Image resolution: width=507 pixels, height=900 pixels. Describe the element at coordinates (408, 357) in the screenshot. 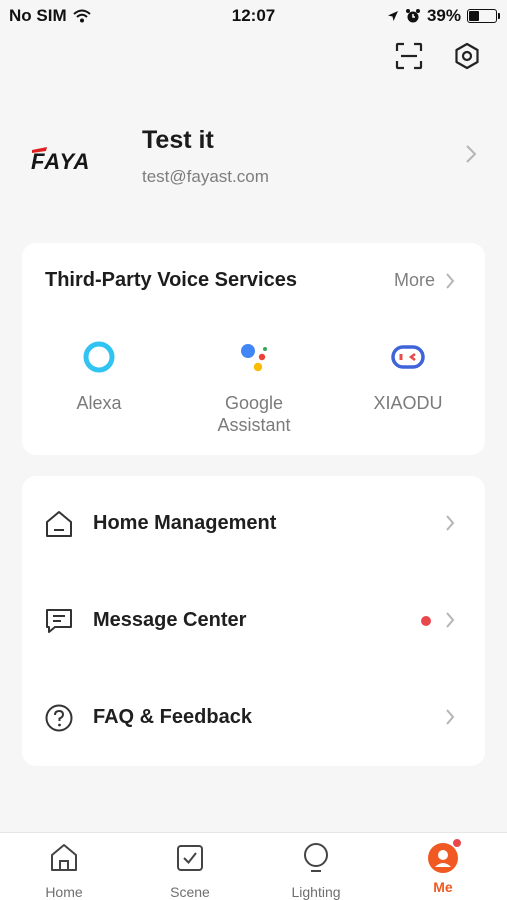

I see `xiaodu-icon` at that location.